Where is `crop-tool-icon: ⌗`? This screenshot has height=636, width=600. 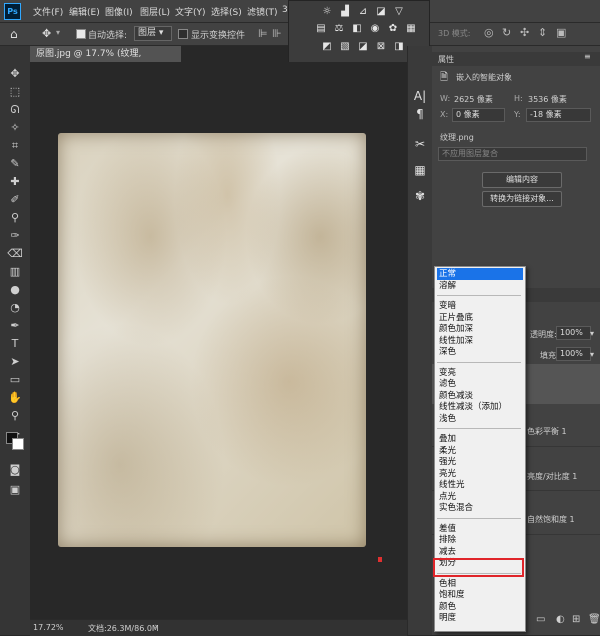 crop-tool-icon: ⌗ is located at coordinates (15, 145).